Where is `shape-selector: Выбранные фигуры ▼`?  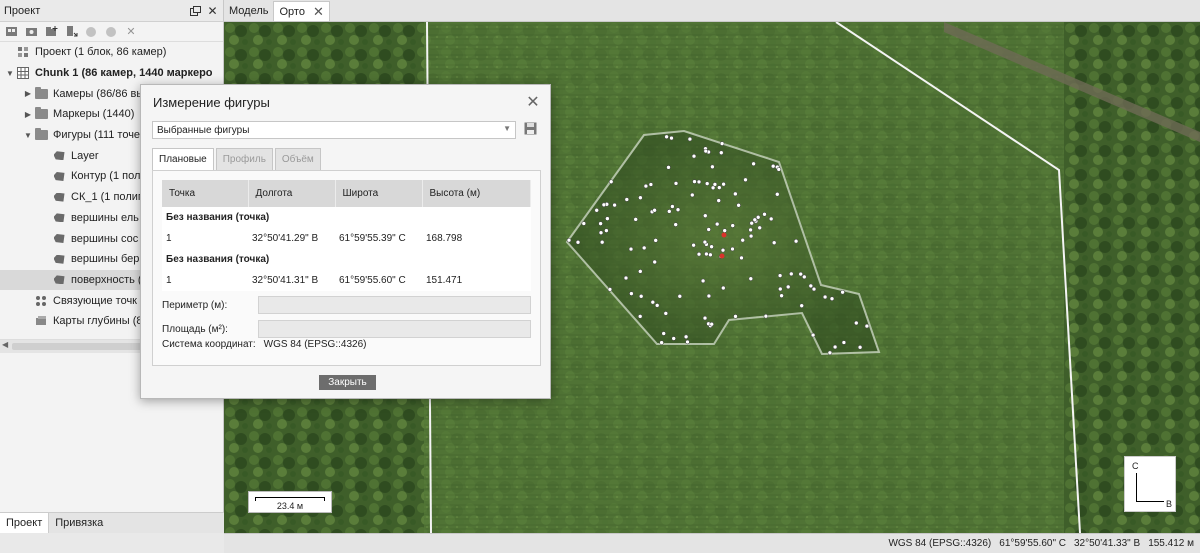 shape-selector: Выбранные фигуры ▼ is located at coordinates (334, 130).